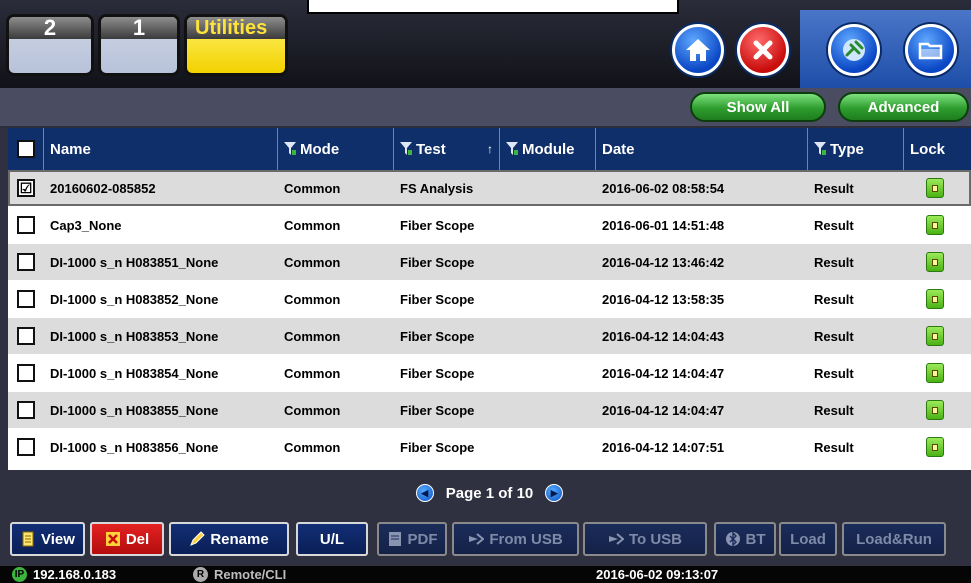 The width and height of the screenshot is (971, 583). What do you see at coordinates (702, 149) in the screenshot?
I see `column-header-date: Date` at bounding box center [702, 149].